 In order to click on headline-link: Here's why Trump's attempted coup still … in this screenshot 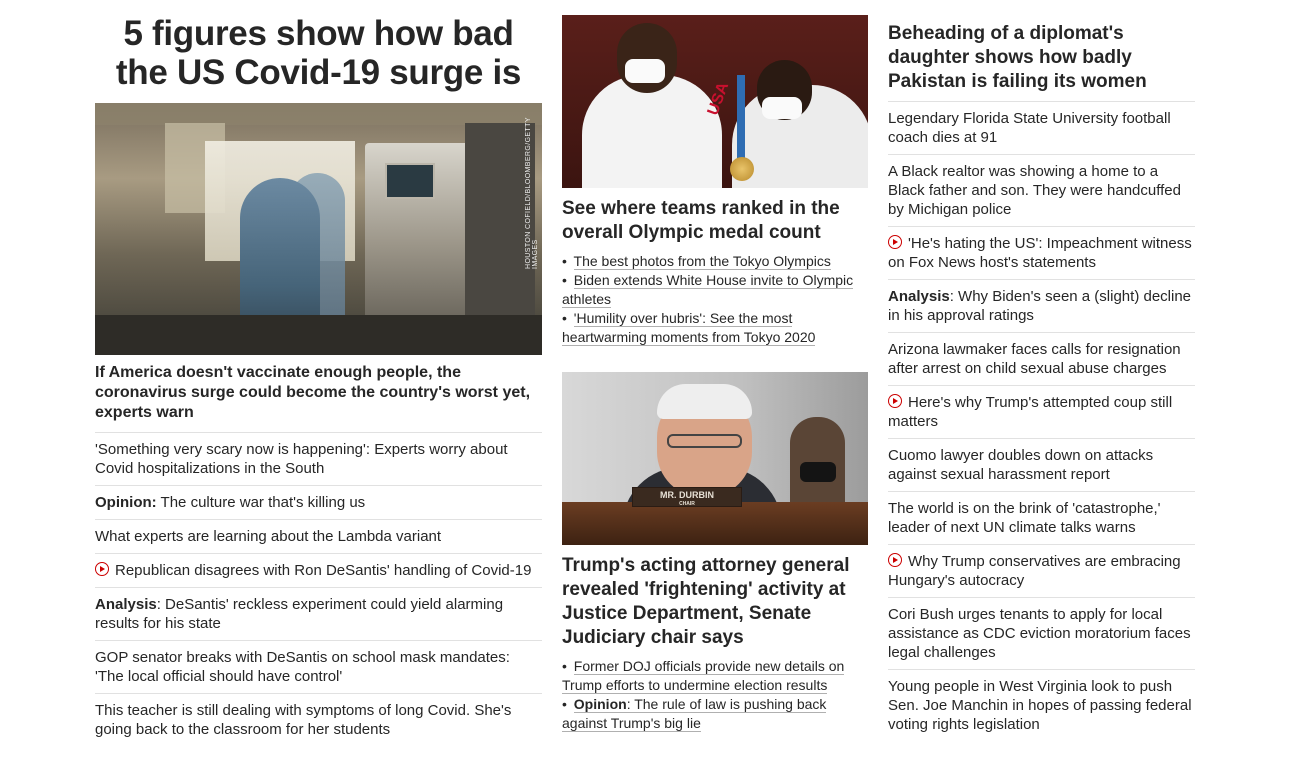, I will do `click(1030, 412)`.